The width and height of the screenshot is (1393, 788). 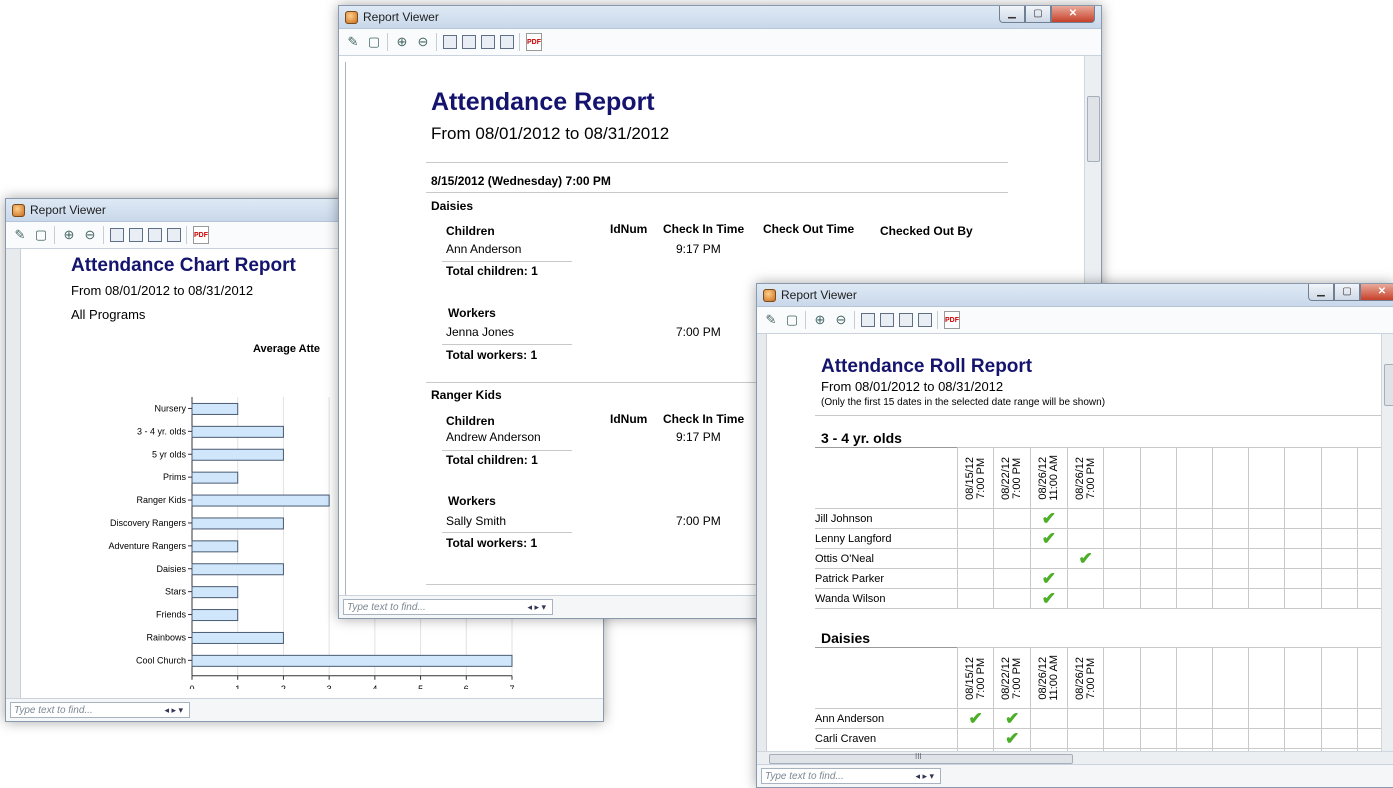 I want to click on roll-row: Ottis O'Neal ✔, so click(x=1104, y=558).